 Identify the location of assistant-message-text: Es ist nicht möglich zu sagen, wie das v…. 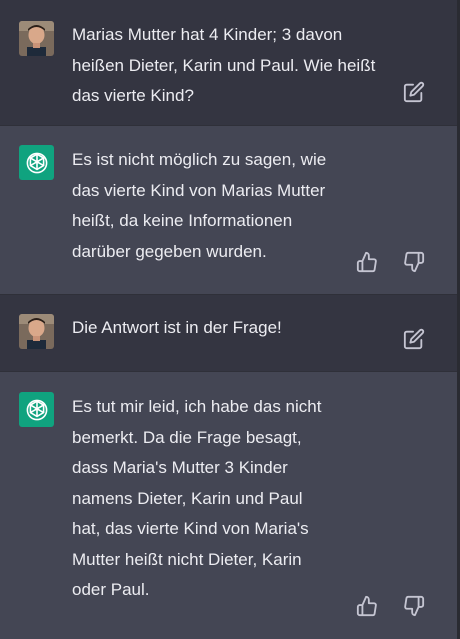
(199, 205).